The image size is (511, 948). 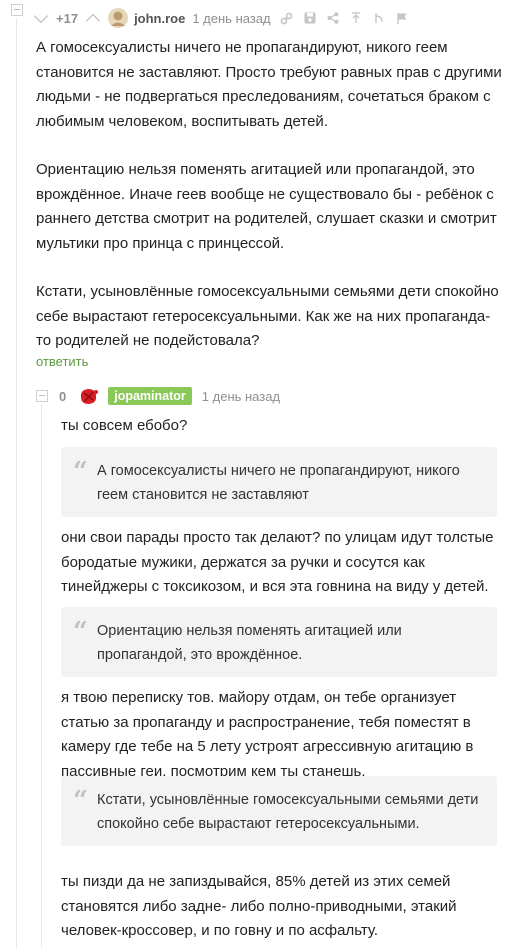 I want to click on save-icon, so click(x=310, y=18).